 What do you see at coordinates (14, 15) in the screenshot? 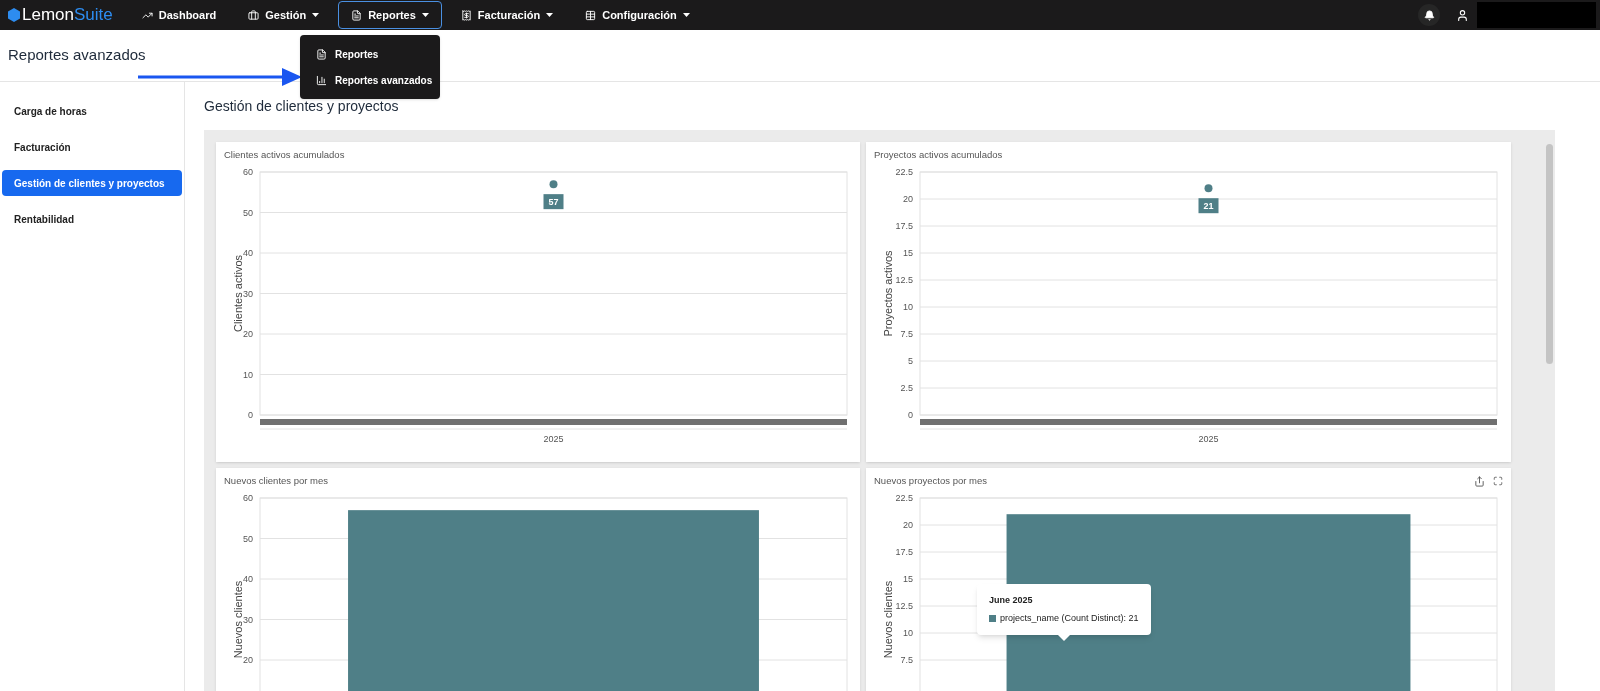
I see `logo-icon` at bounding box center [14, 15].